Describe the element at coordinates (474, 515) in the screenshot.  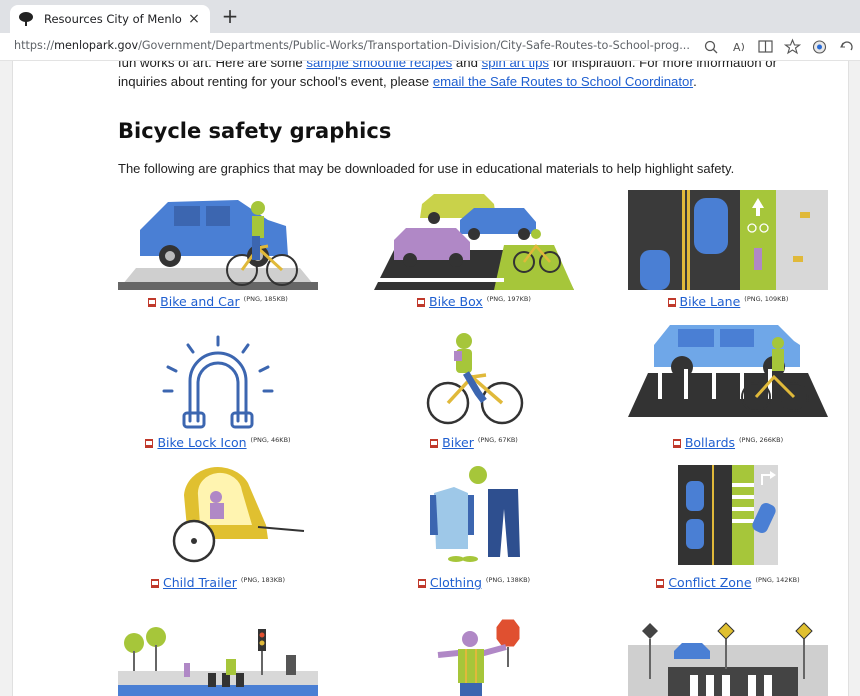
I see `clothing-image` at that location.